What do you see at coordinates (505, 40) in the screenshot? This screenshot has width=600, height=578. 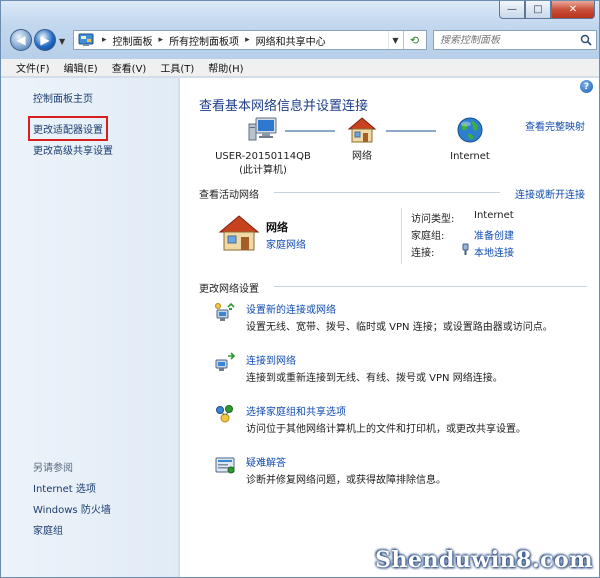 I see `search-input` at bounding box center [505, 40].